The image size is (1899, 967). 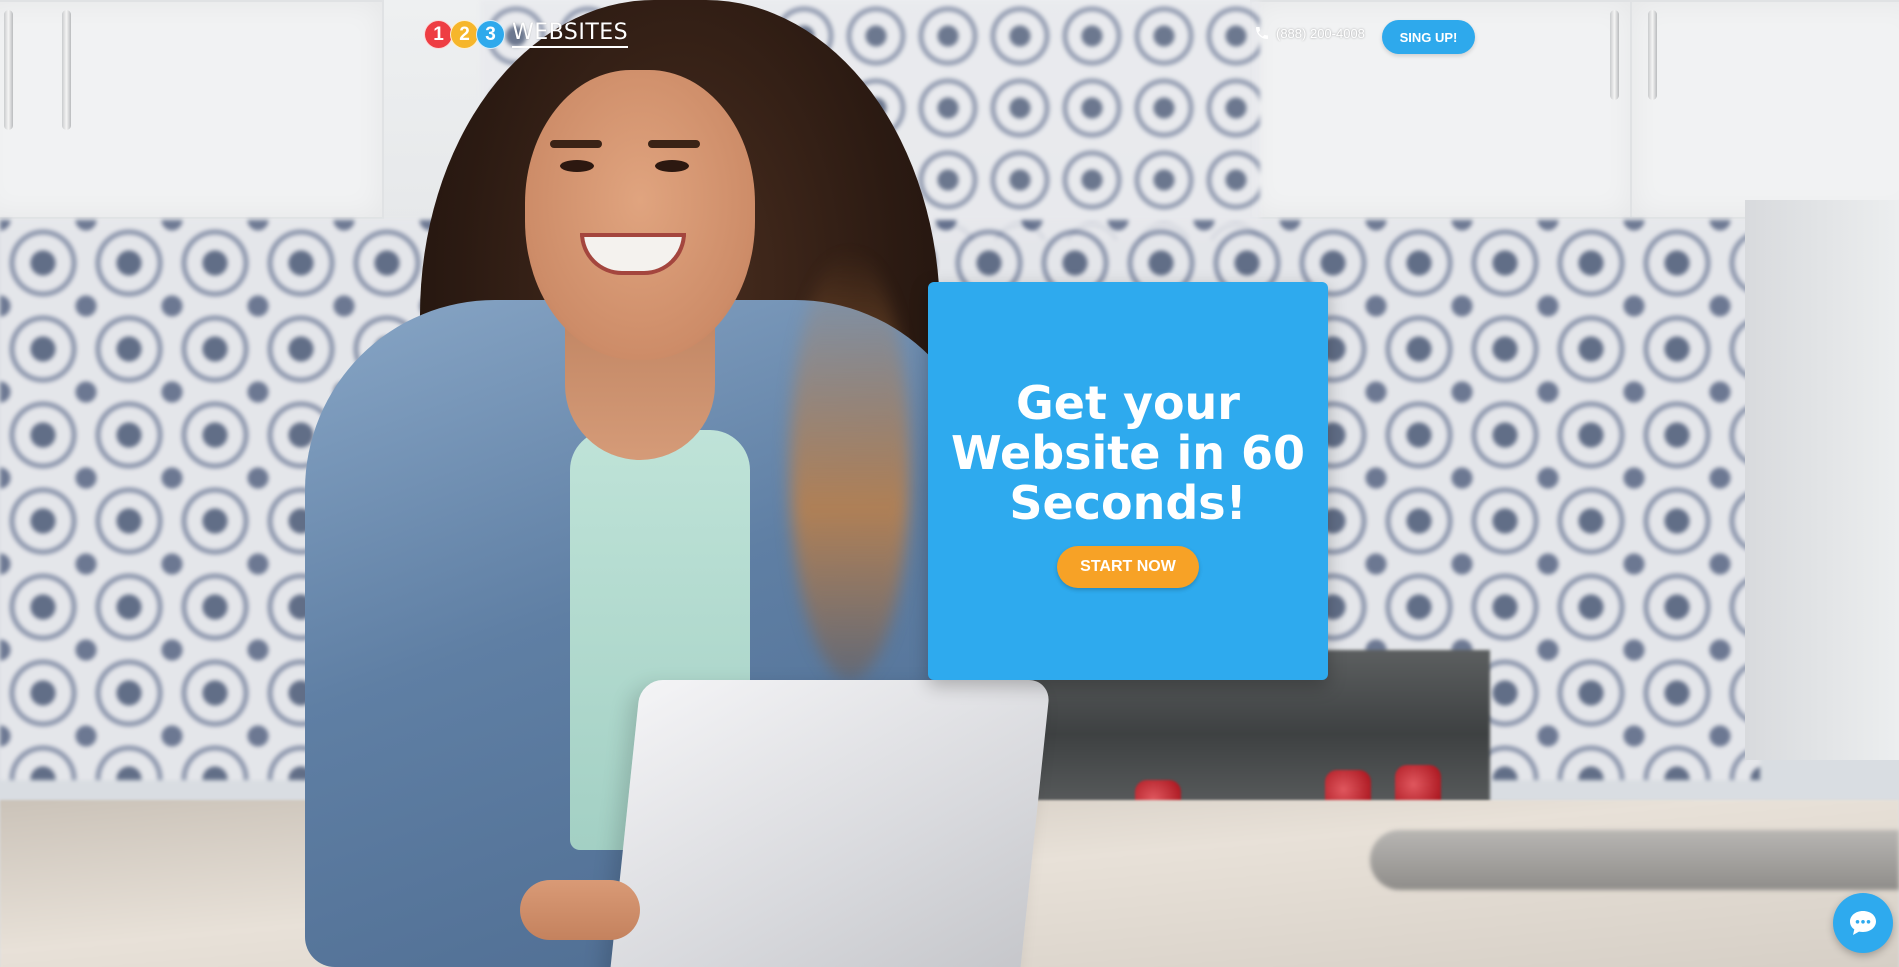 What do you see at coordinates (1634, 860) in the screenshot?
I see `kitchen-sink` at bounding box center [1634, 860].